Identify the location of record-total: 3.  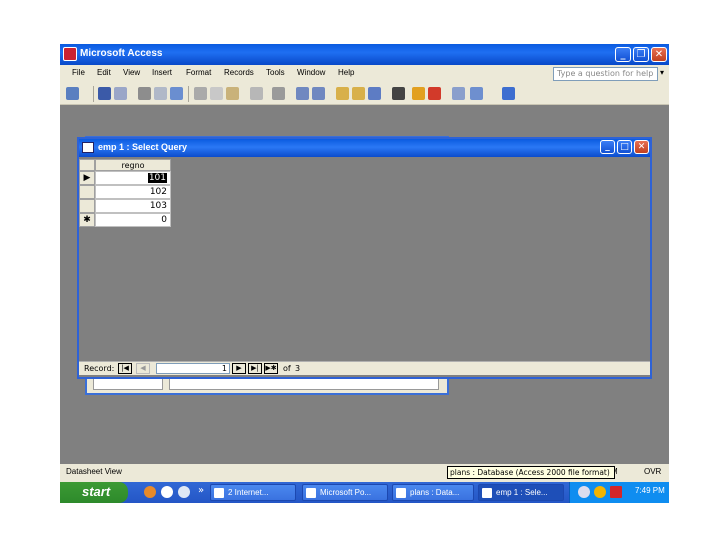
(298, 368).